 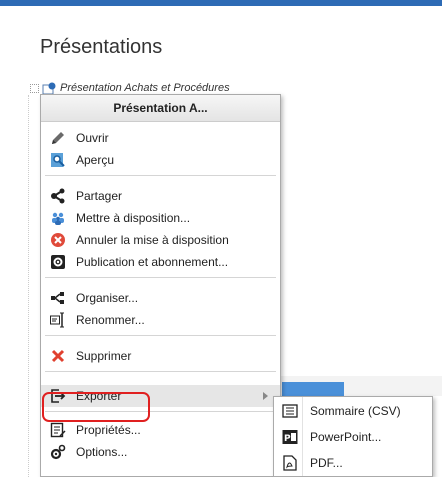 What do you see at coordinates (58, 356) in the screenshot?
I see `delete-icon` at bounding box center [58, 356].